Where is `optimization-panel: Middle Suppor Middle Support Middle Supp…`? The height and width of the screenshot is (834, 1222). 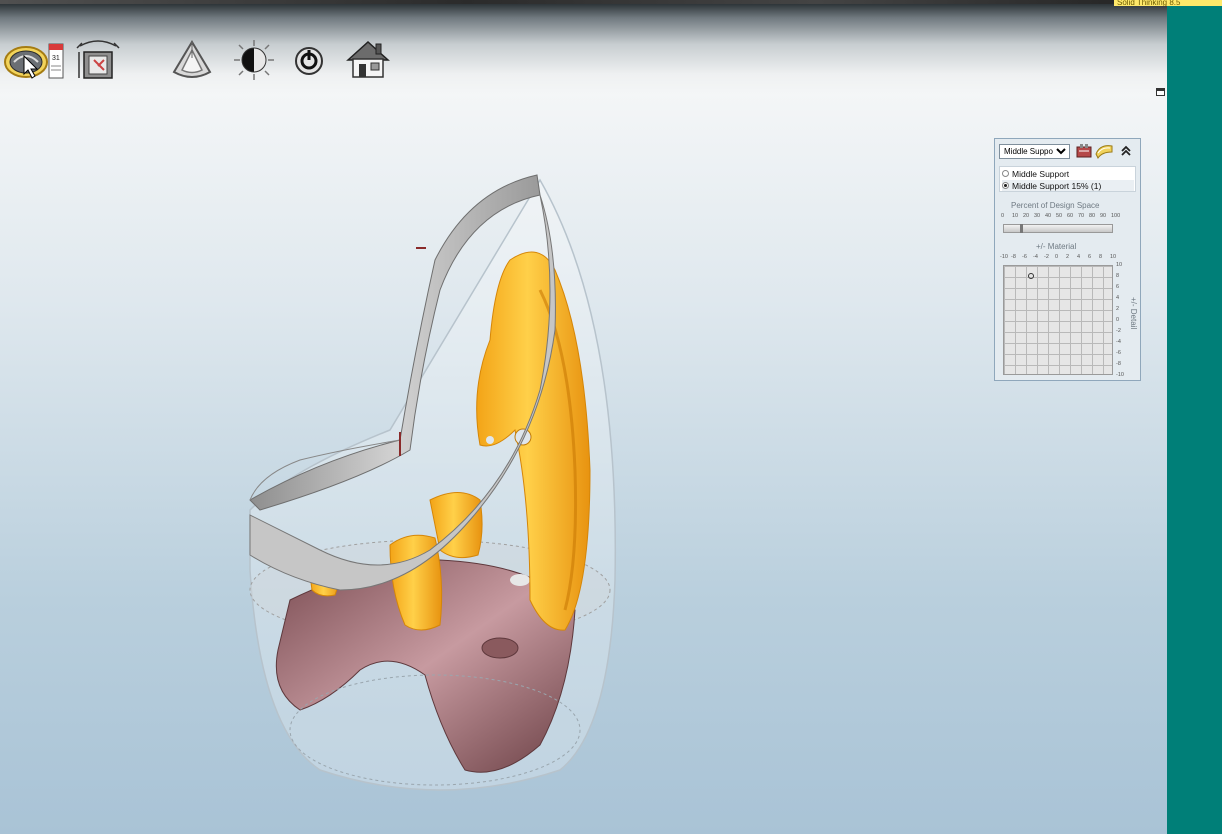 optimization-panel: Middle Suppor Middle Support Middle Supp… is located at coordinates (1067, 259).